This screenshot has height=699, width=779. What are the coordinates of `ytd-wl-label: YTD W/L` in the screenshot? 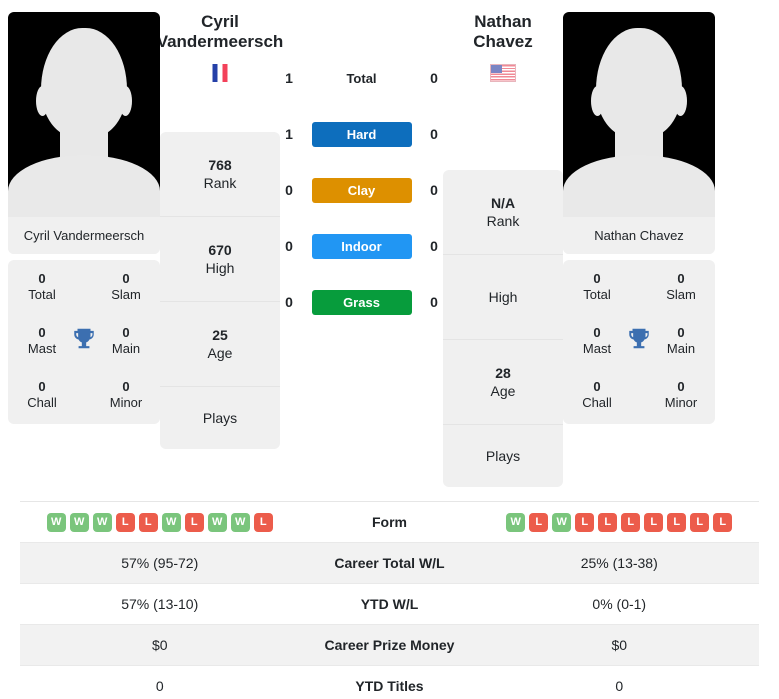 It's located at (389, 604).